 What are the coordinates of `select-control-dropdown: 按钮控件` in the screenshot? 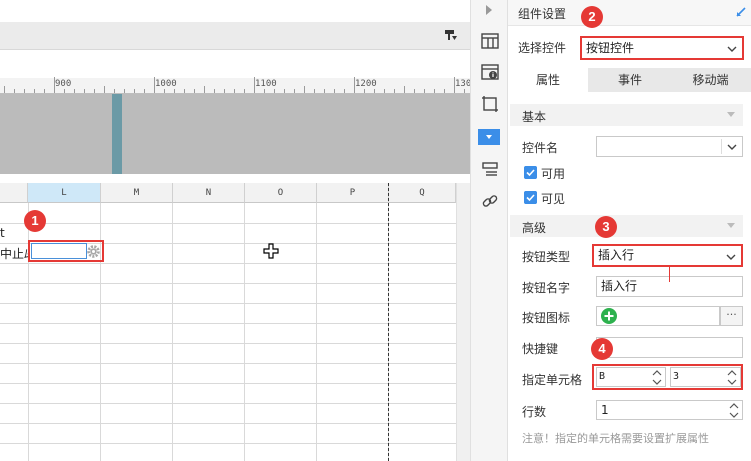 It's located at (662, 48).